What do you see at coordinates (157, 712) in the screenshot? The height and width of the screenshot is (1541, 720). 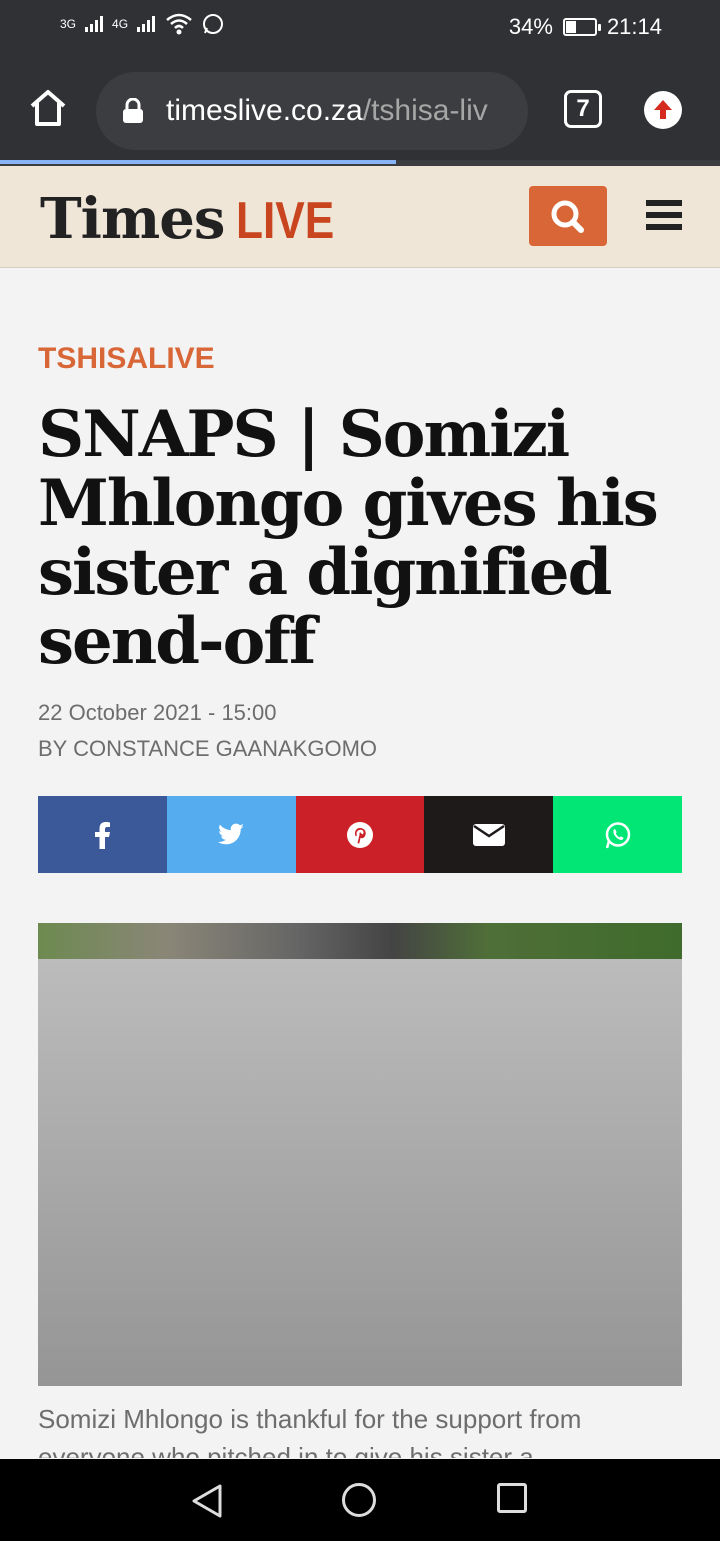 I see `article-date: 22 October 2021 - 15:00` at bounding box center [157, 712].